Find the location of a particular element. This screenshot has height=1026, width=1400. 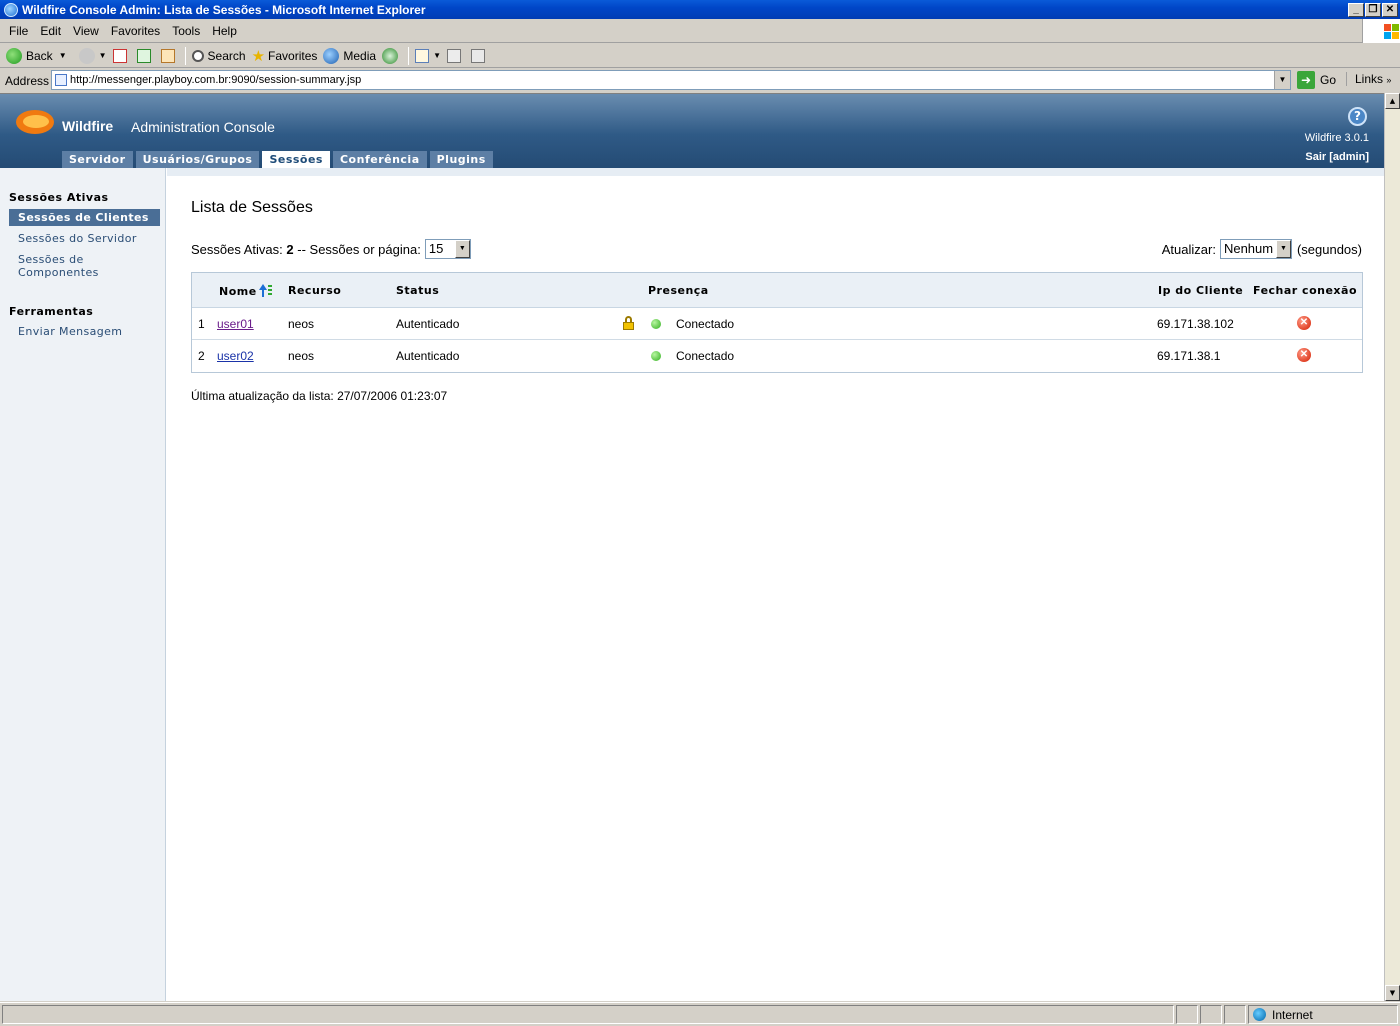

resource-cell: neos is located at coordinates (301, 356).